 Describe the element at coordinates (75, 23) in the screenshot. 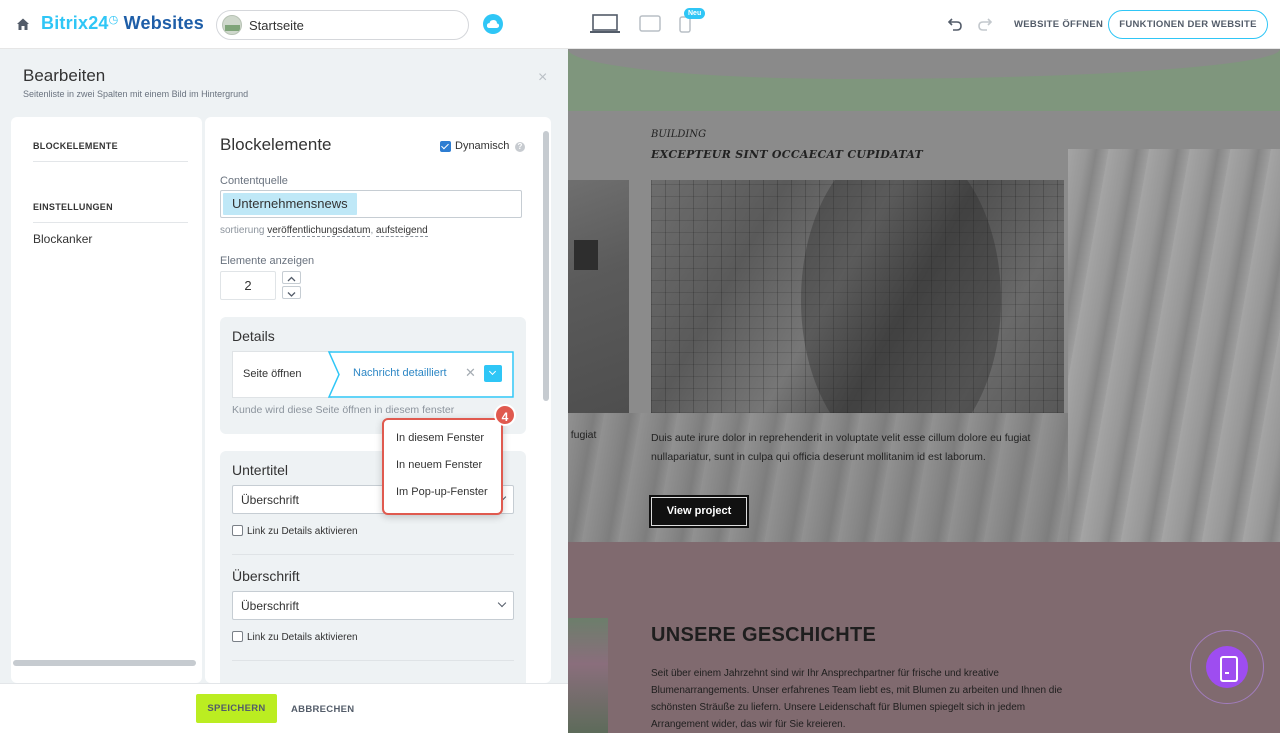

I see `logo-brand: Bitrix24` at that location.